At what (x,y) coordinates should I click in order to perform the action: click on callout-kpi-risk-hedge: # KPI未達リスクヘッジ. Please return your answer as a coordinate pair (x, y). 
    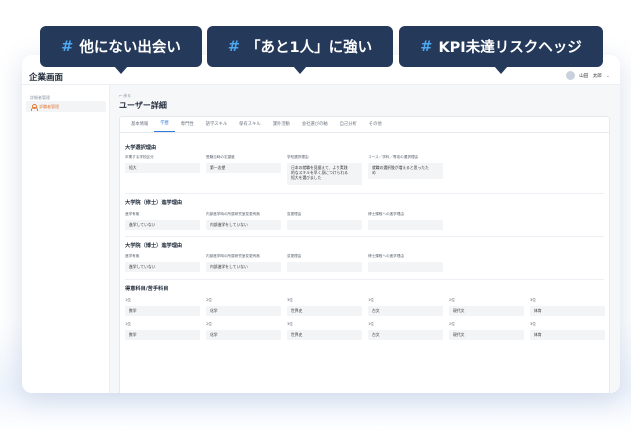
    Looking at the image, I should click on (501, 50).